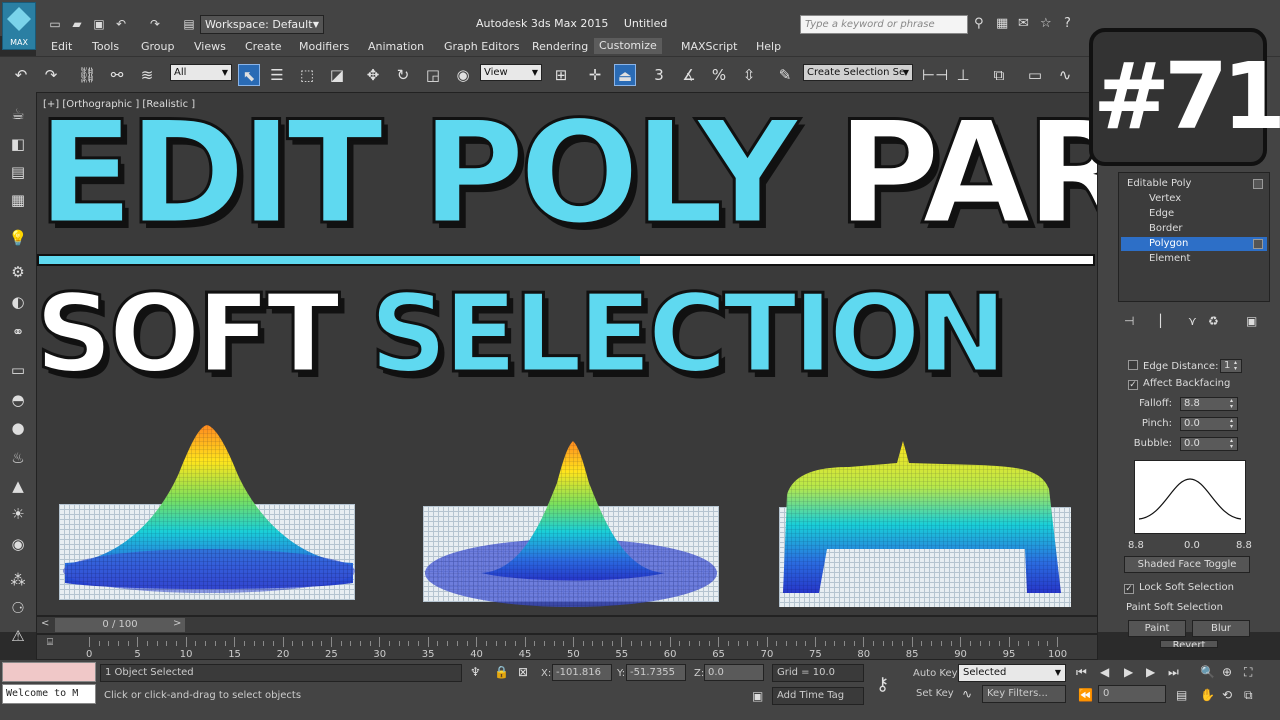 The height and width of the screenshot is (720, 1280). Describe the element at coordinates (87, 75) in the screenshot. I see `select-and-link-icon: ⛓` at that location.